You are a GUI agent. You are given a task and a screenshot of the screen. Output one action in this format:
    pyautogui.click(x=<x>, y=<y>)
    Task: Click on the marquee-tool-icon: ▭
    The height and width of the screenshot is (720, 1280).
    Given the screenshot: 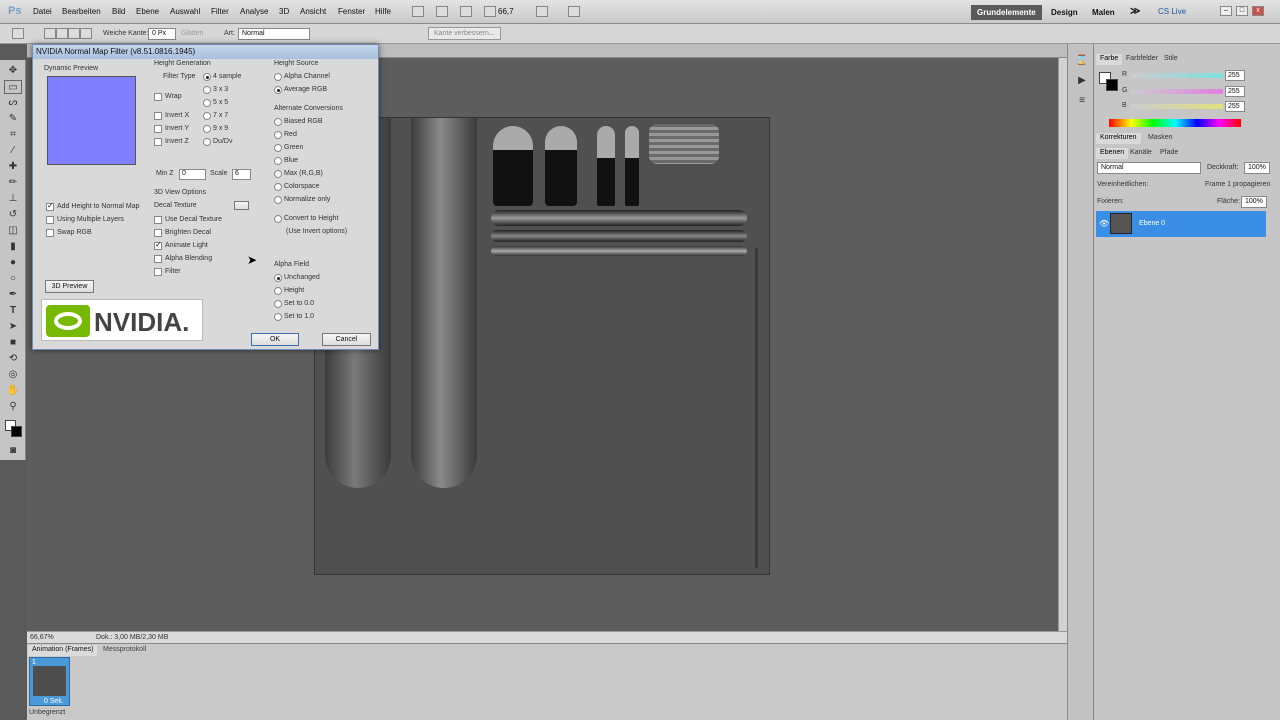 What is the action you would take?
    pyautogui.click(x=13, y=87)
    